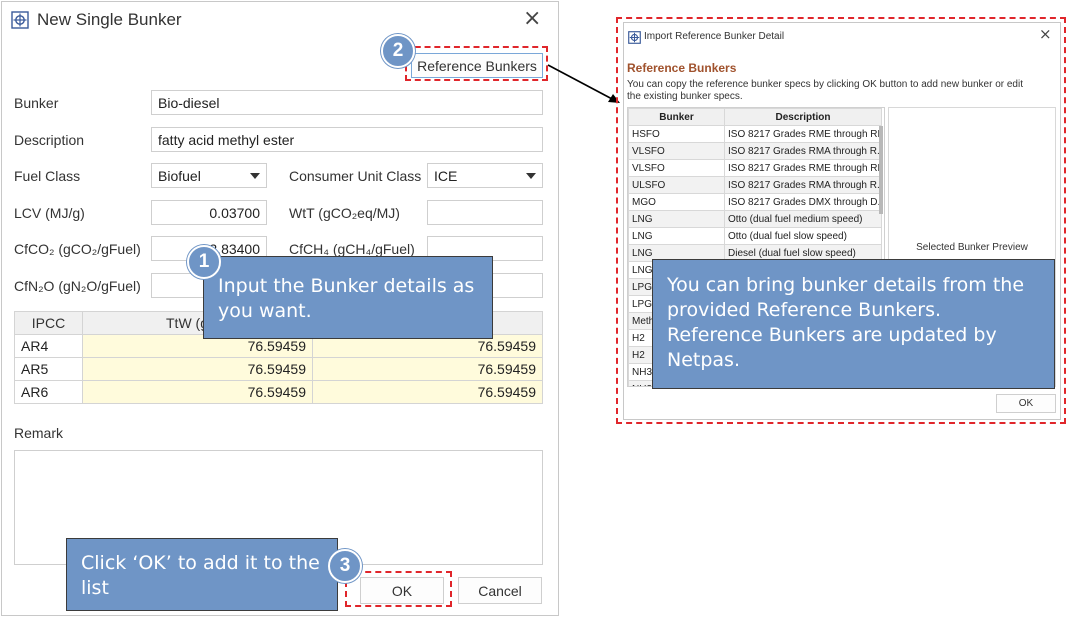 Image resolution: width=1067 pixels, height=618 pixels. I want to click on fuel-class-label: Fuel Class, so click(47, 176).